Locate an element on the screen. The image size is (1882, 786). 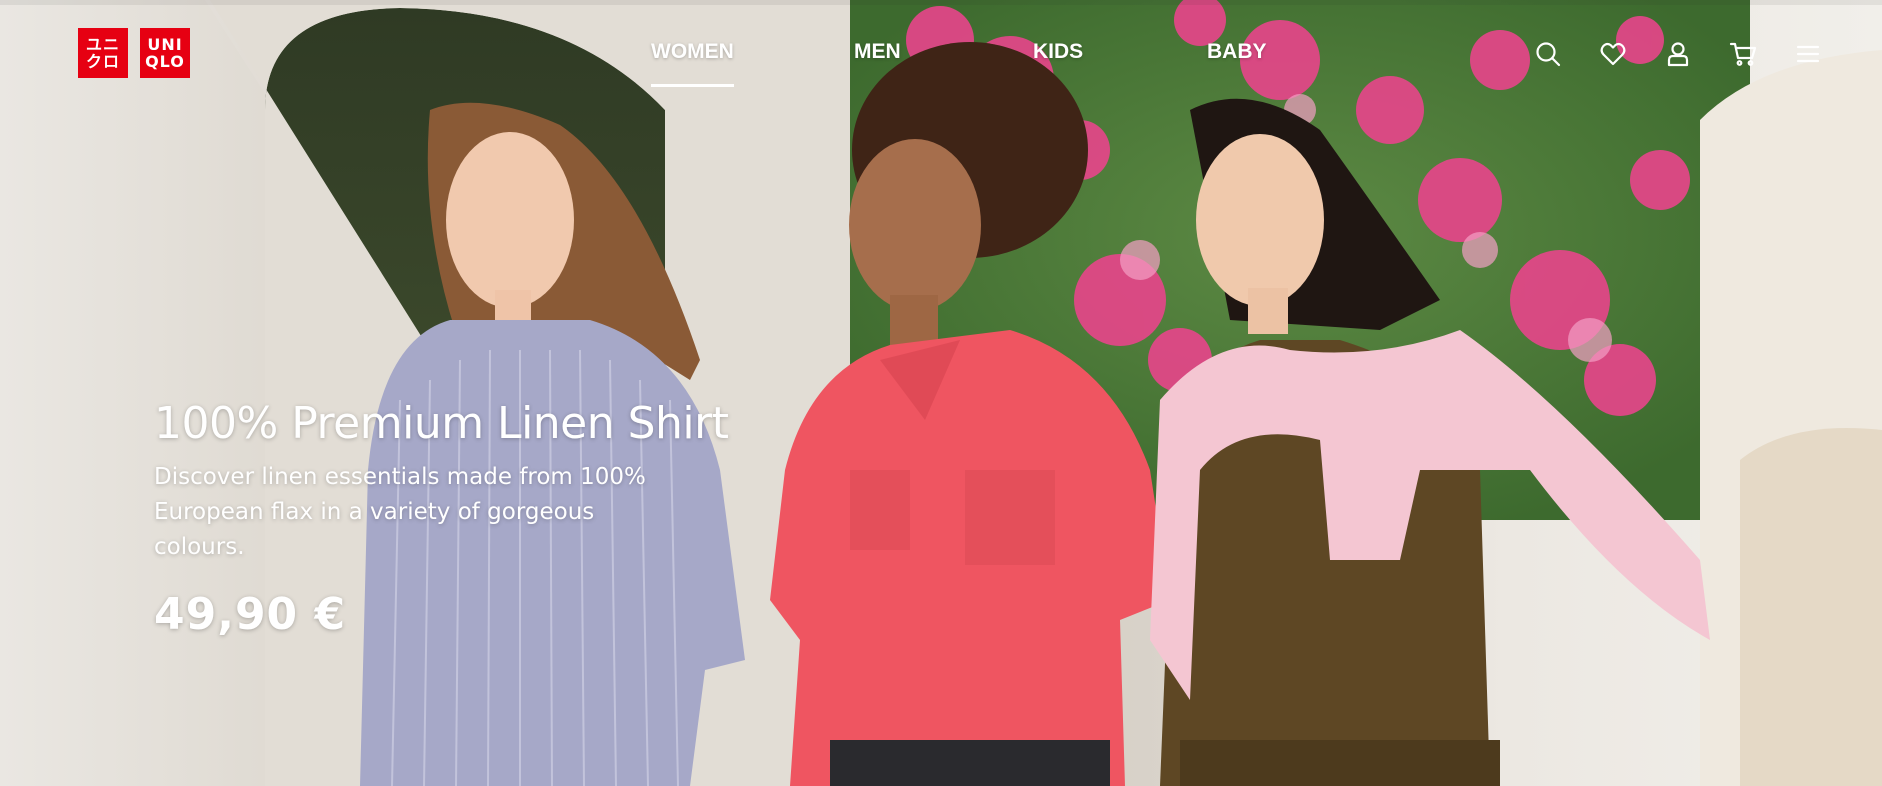
heart-icon is located at coordinates (1613, 54).